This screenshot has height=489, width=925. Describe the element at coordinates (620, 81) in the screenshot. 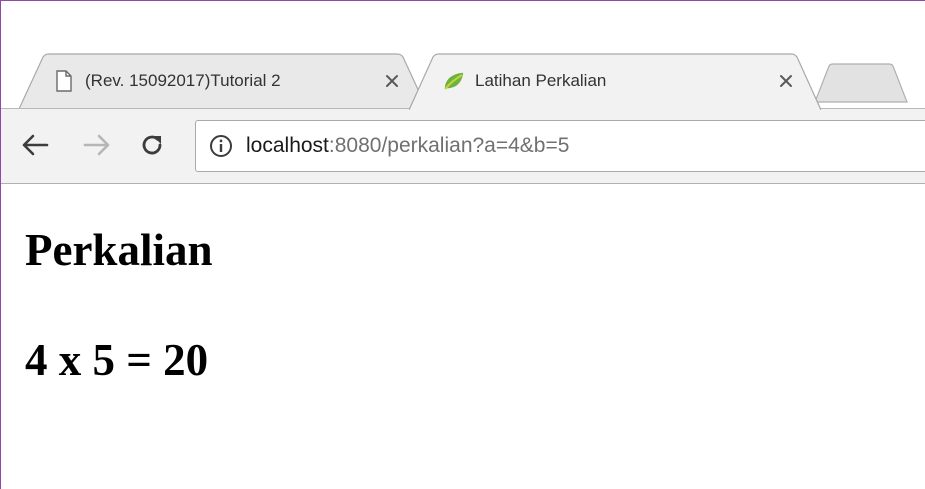

I see `tab-latihan-content: Latihan Perkalian` at that location.